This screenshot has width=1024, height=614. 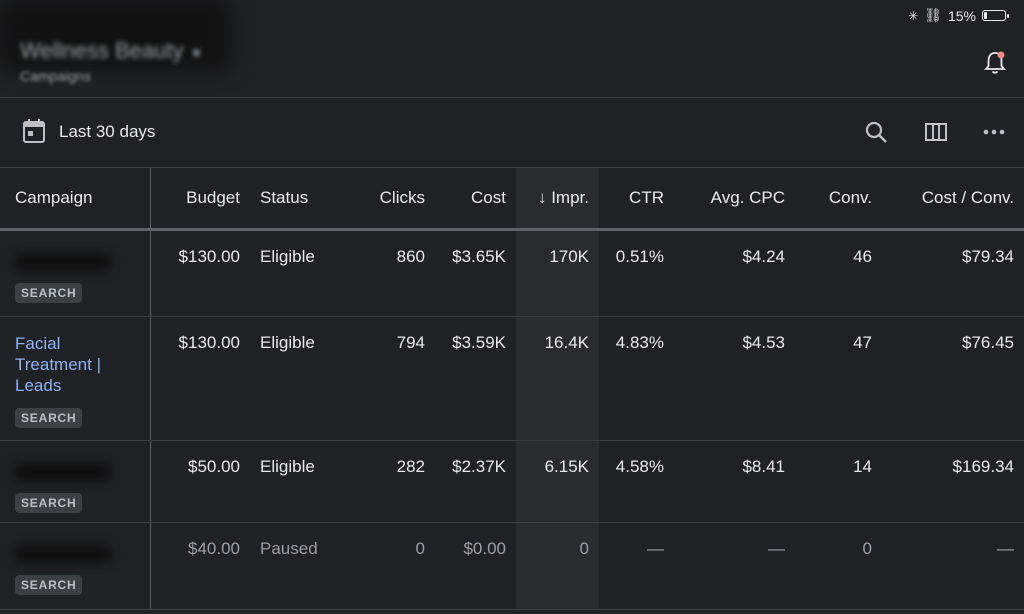 What do you see at coordinates (953, 378) in the screenshot?
I see `cost-per-conversion-cell: $76.45` at bounding box center [953, 378].